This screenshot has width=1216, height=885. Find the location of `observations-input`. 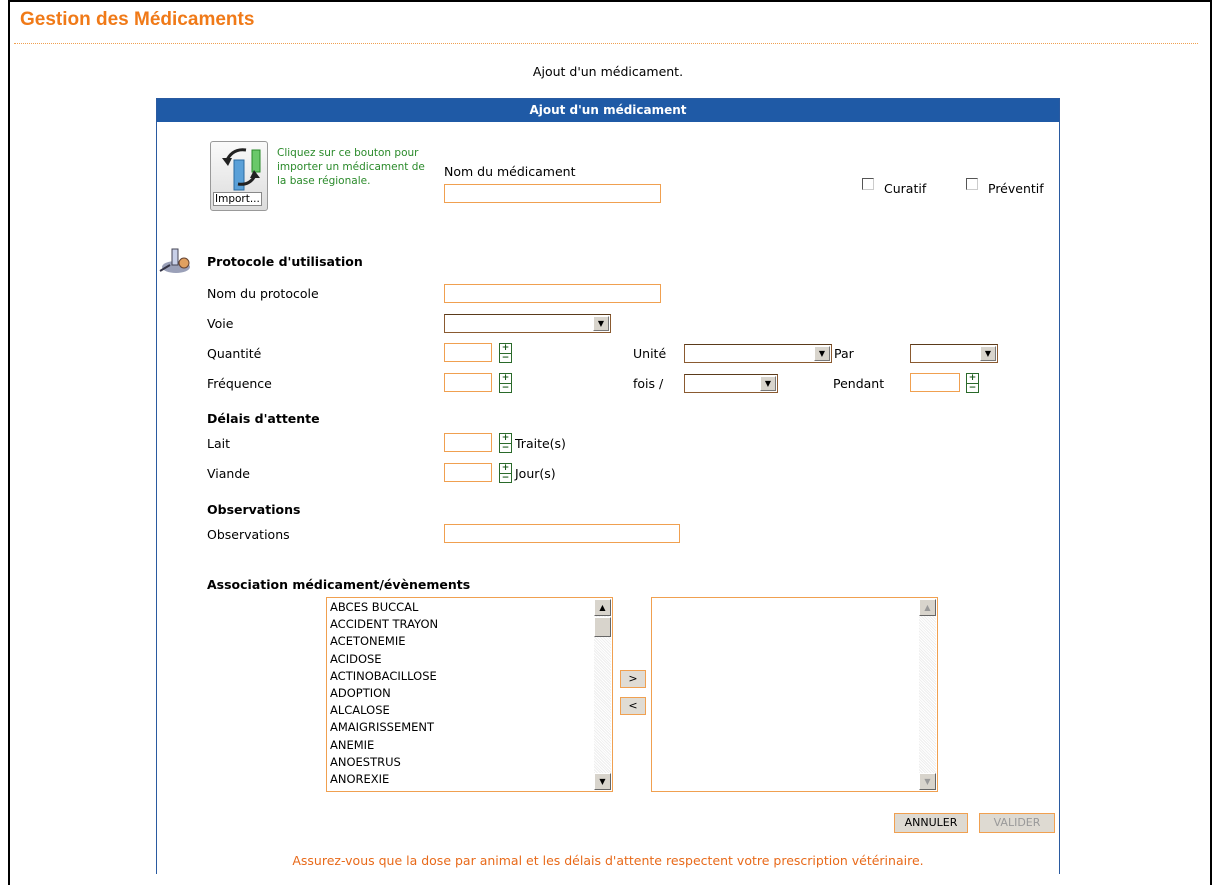

observations-input is located at coordinates (562, 533).